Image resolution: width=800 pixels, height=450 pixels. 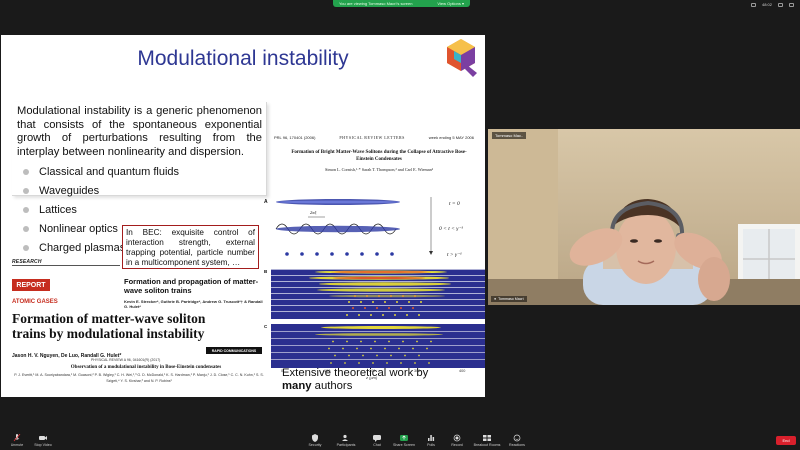 What do you see at coordinates (451, 137) in the screenshot?
I see `prl-week: week ending 5 MAY 2006` at bounding box center [451, 137].